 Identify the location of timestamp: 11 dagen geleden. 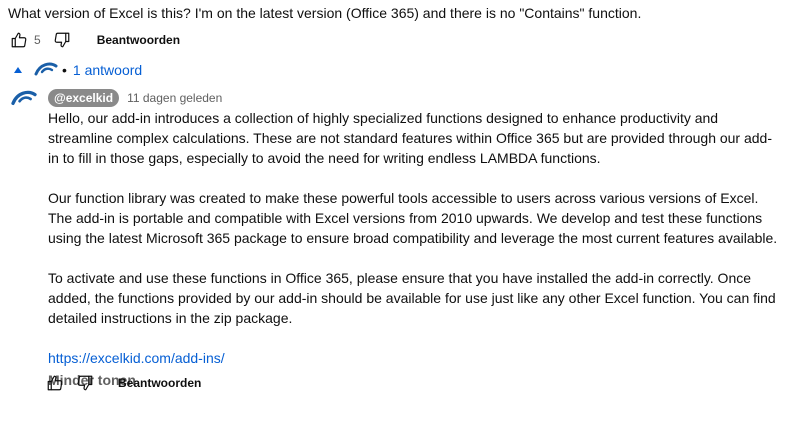
(174, 98).